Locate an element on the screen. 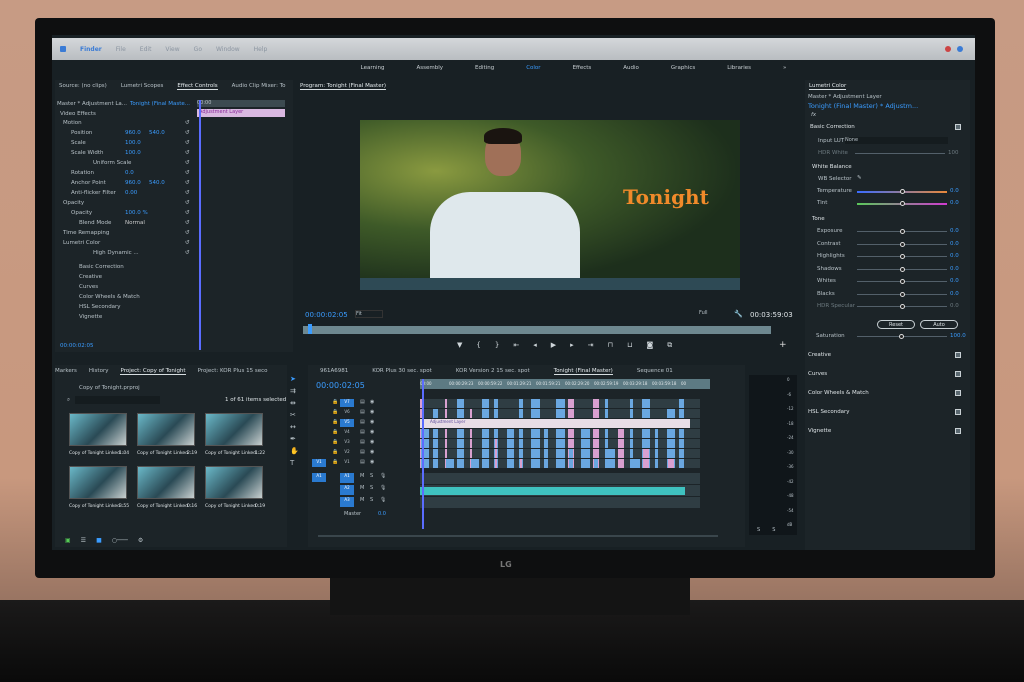 The height and width of the screenshot is (682, 1024). section-checkbox is located at coordinates (958, 355).